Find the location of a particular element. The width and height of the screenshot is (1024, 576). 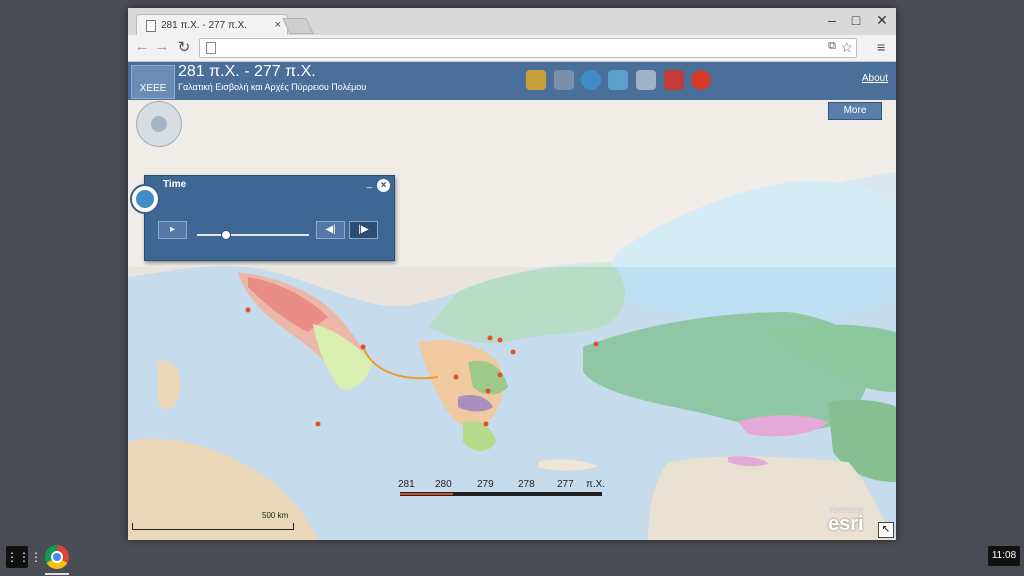

bookmarks-tool-icon is located at coordinates (674, 80).